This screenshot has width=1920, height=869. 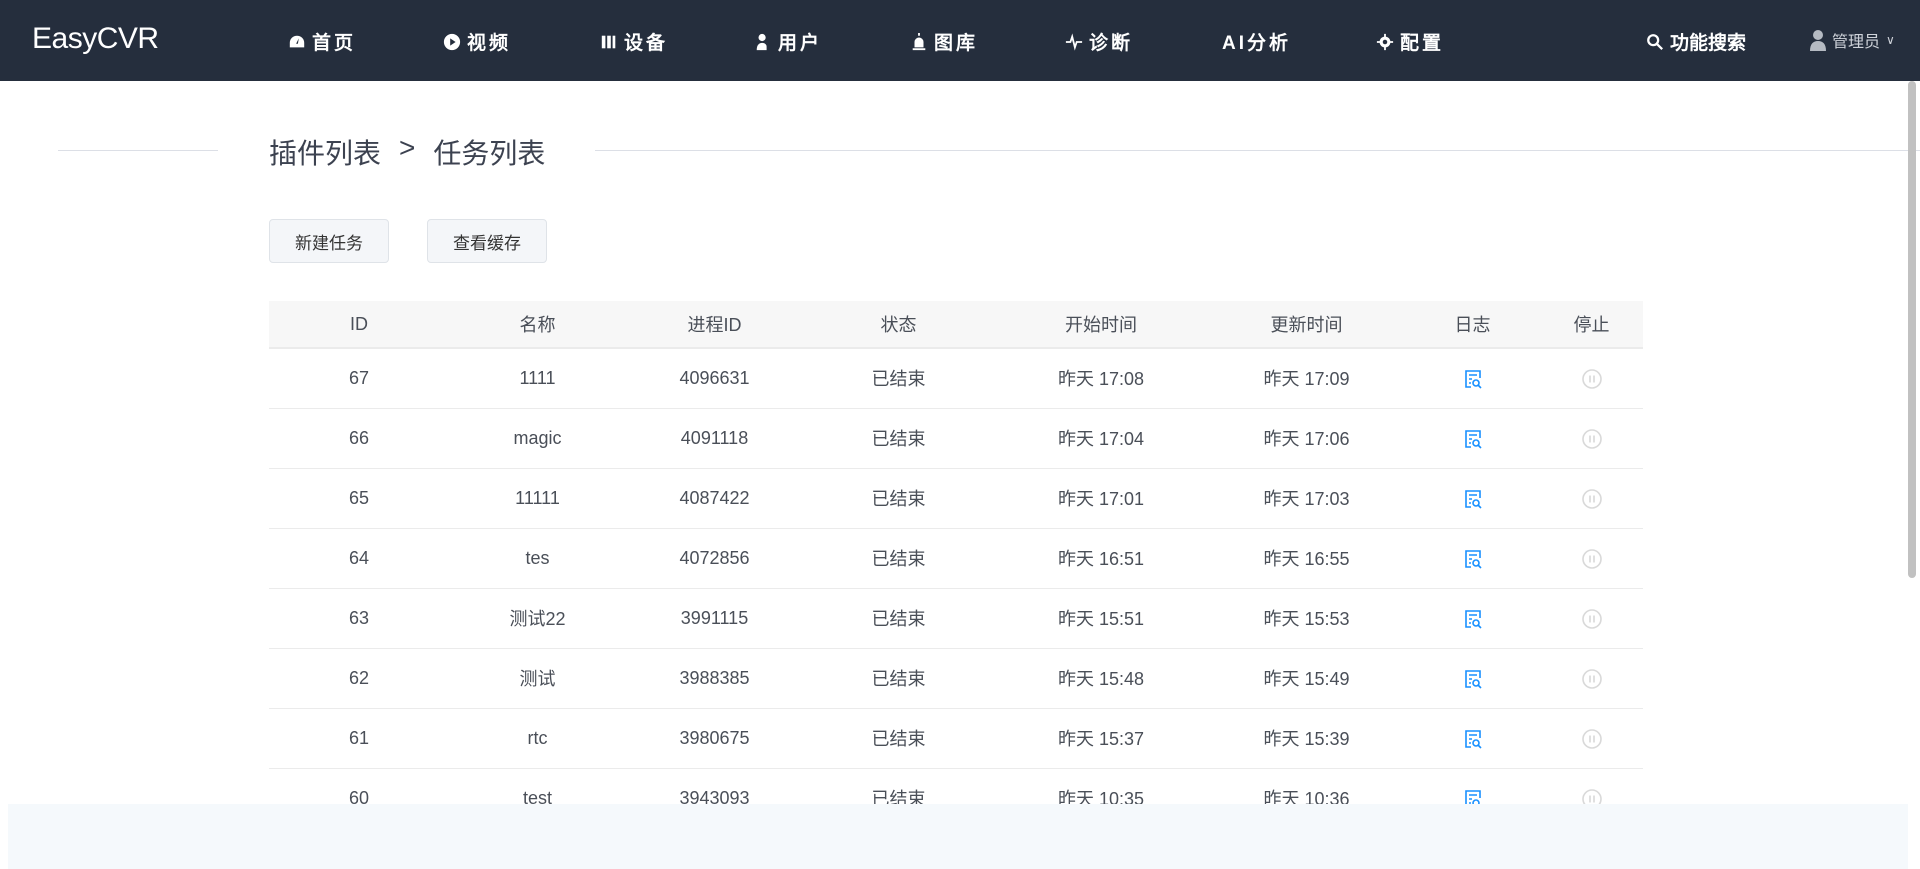 I want to click on nav-user: 用户, so click(x=788, y=41).